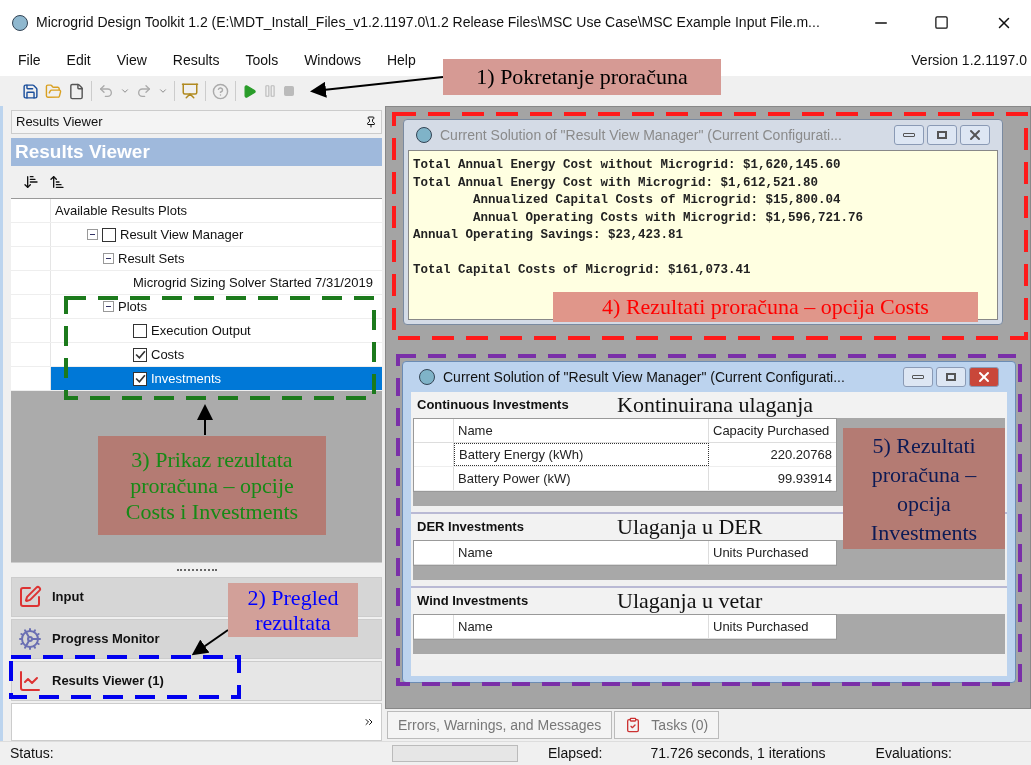 The image size is (1031, 765). What do you see at coordinates (627, 165) in the screenshot?
I see `output-line: Total Annual Energy Cost without Microgrid: $1,620,145.60` at bounding box center [627, 165].